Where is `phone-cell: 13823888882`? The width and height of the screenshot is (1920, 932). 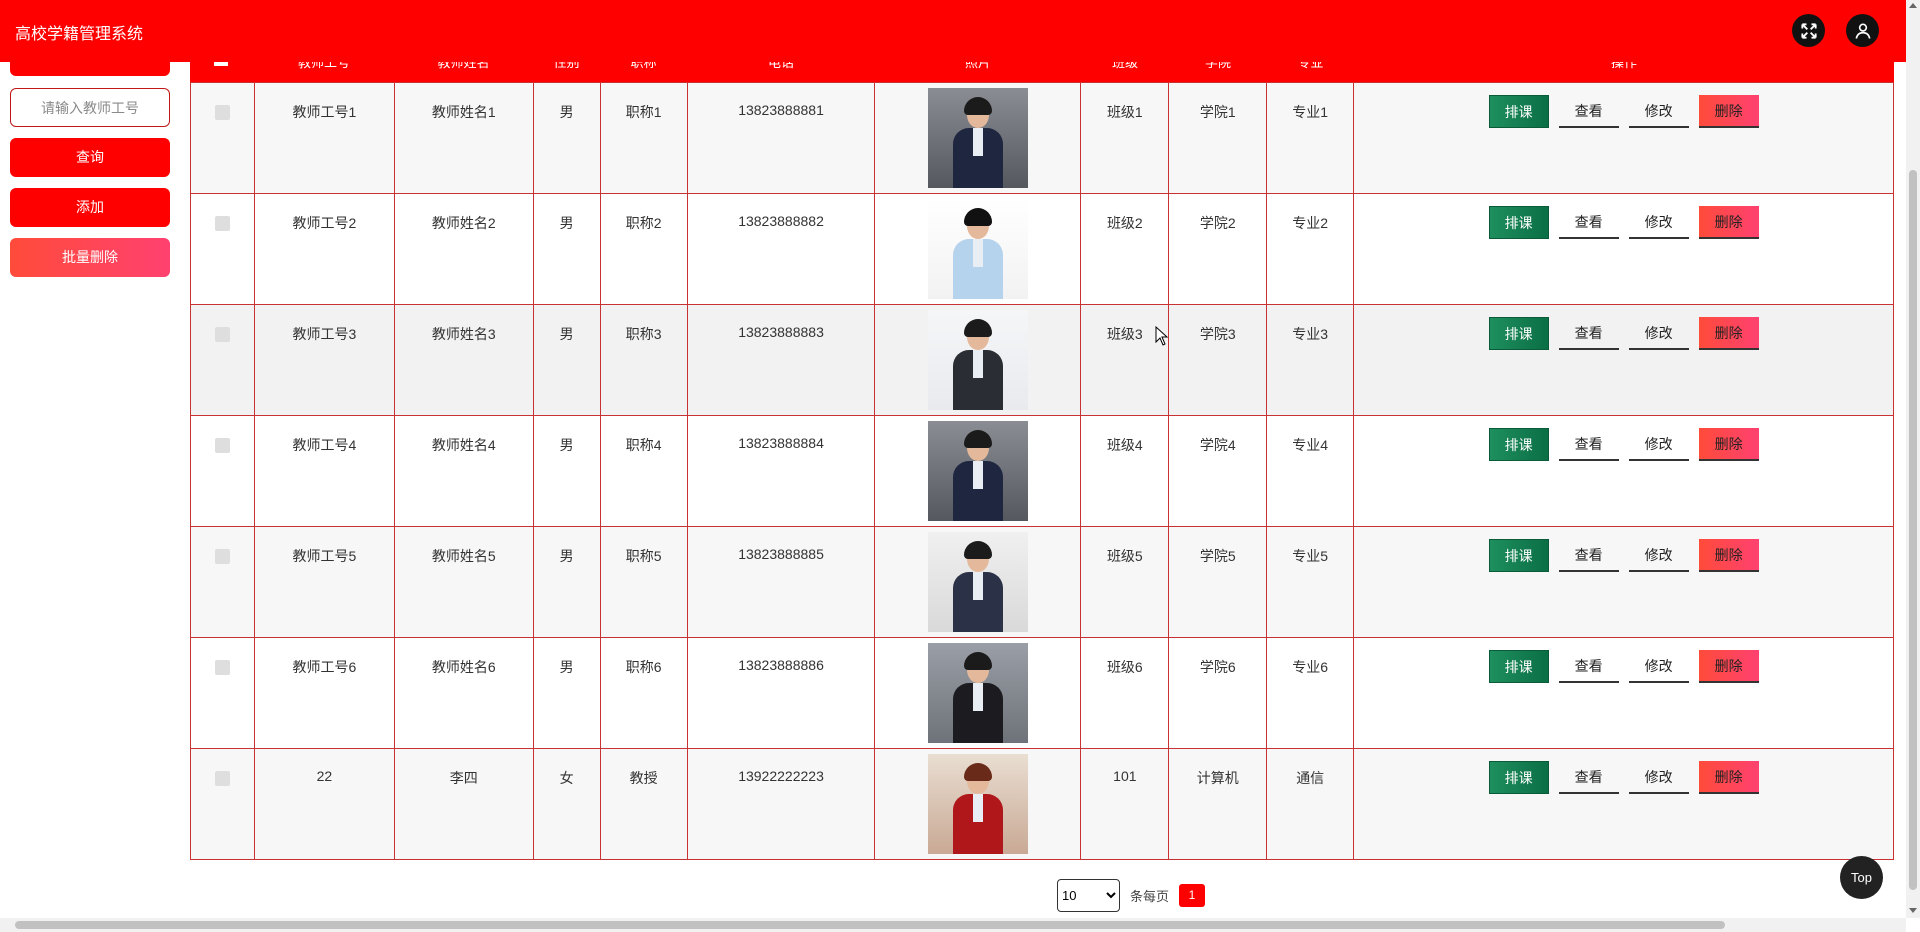 phone-cell: 13823888882 is located at coordinates (781, 249).